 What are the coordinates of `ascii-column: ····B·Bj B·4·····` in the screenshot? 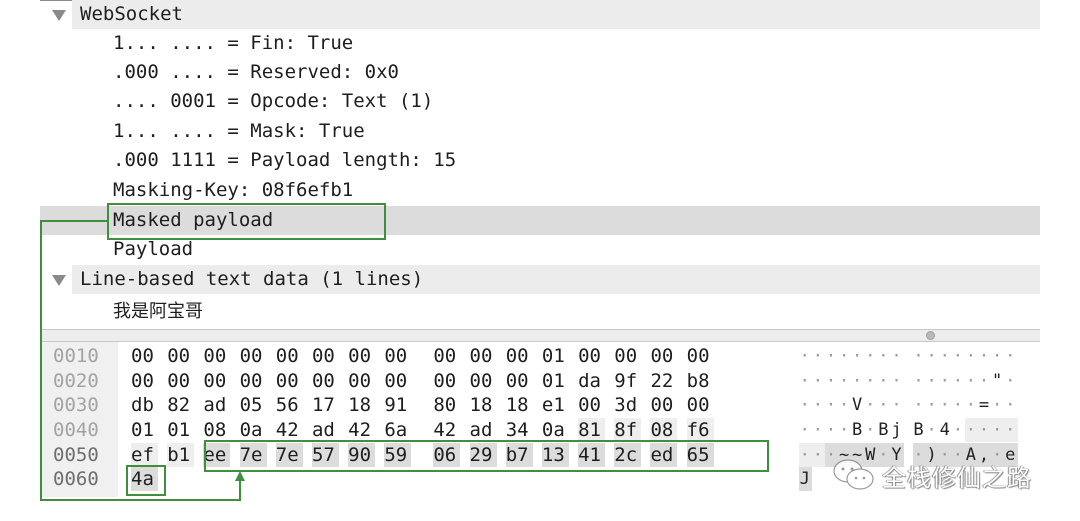 It's located at (908, 430).